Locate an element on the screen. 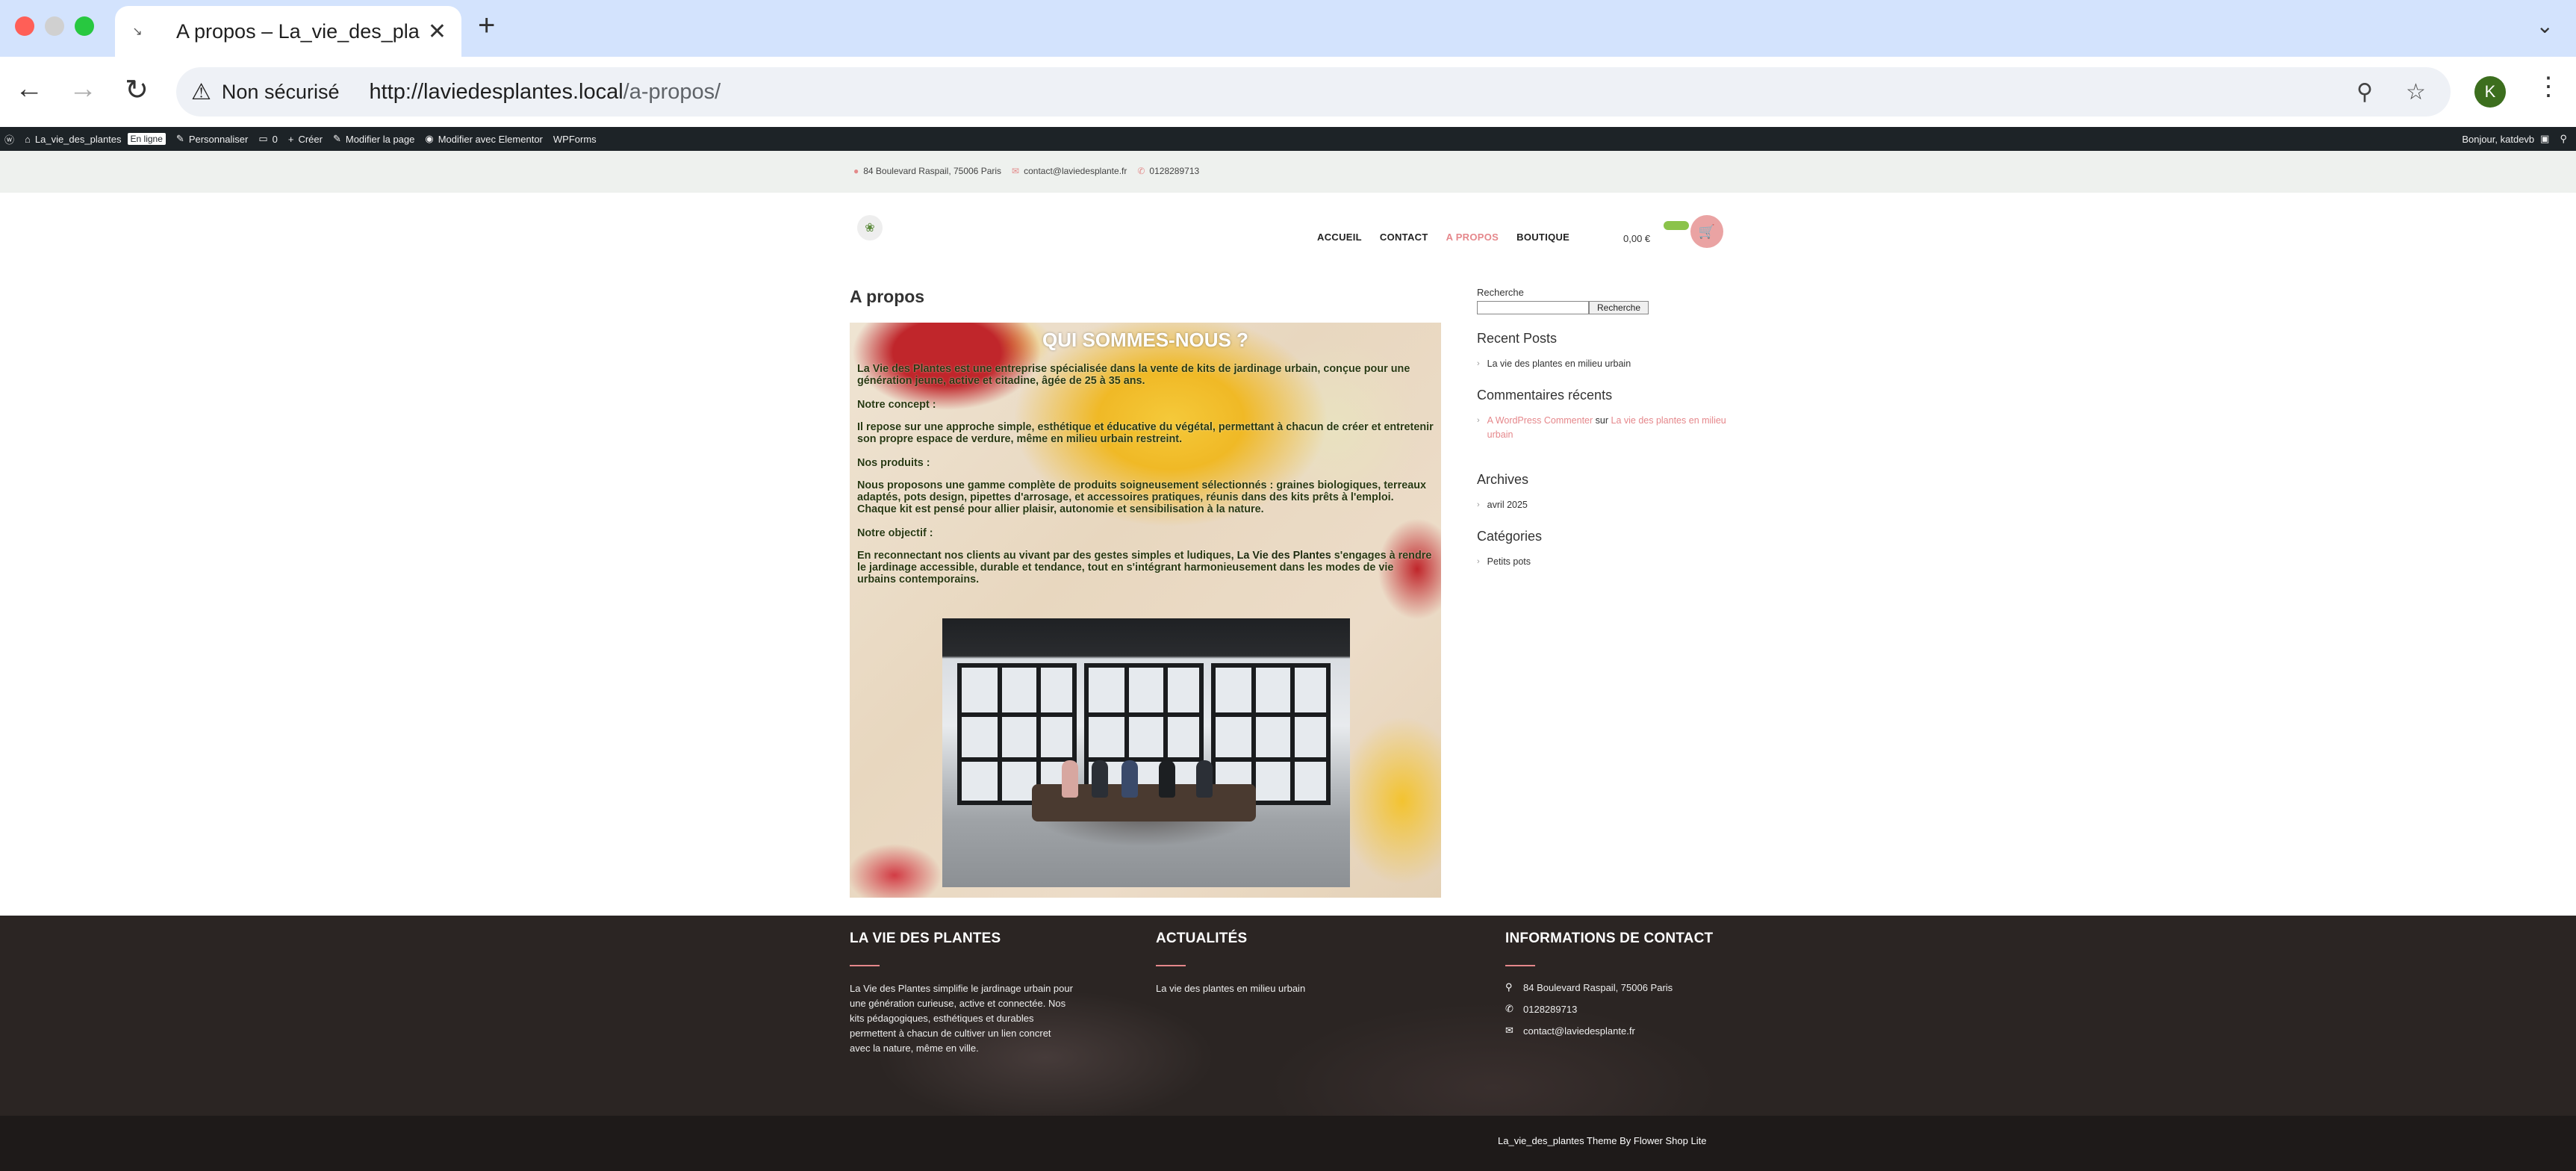 The width and height of the screenshot is (2576, 1171). comment-author-link: A WordPress Commenter is located at coordinates (1540, 420).